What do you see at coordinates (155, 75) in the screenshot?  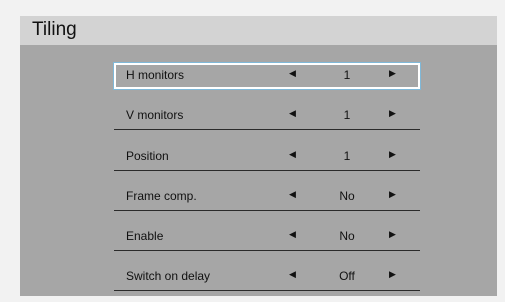 I see `menu-label: H monitors` at bounding box center [155, 75].